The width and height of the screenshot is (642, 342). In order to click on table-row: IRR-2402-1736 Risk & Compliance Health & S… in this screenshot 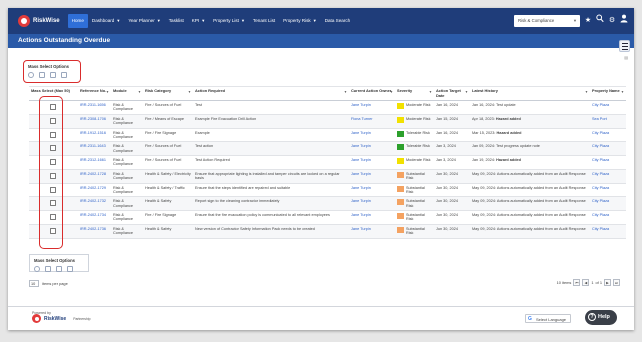, I will do `click(327, 231)`.